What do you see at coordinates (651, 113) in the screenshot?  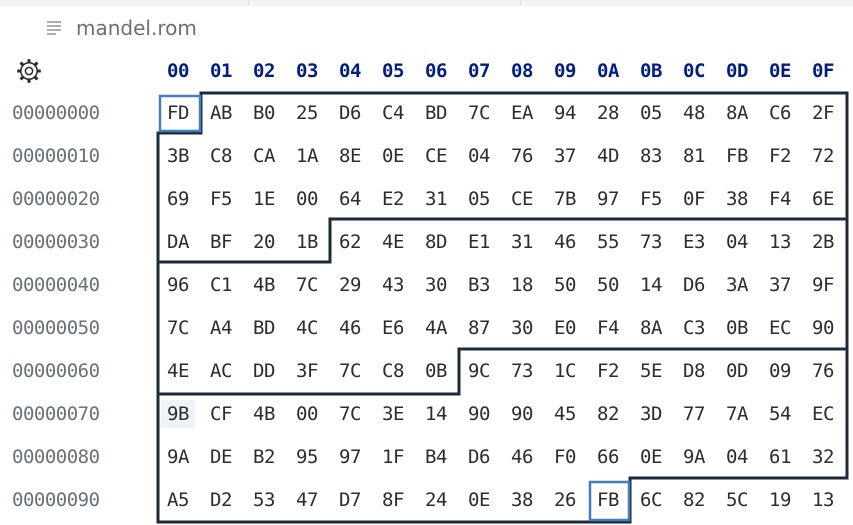 I see `byte-cell: 05` at bounding box center [651, 113].